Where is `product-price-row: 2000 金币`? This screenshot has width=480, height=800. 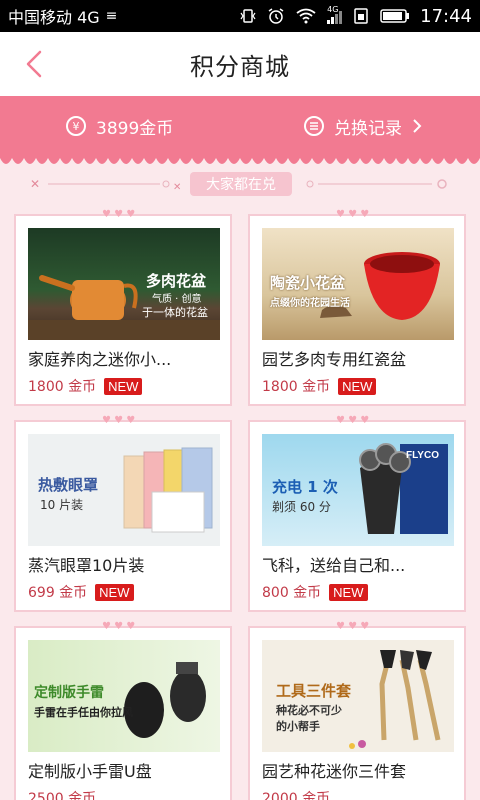 product-price-row: 2000 金币 is located at coordinates (296, 794).